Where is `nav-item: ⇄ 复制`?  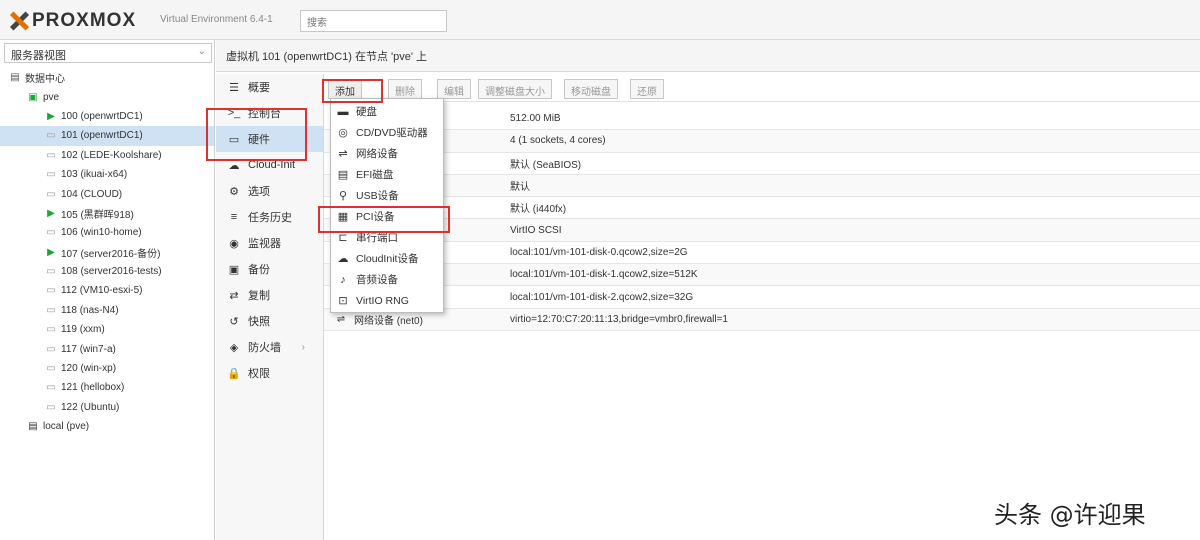
nav-item: ⇄ 复制 is located at coordinates (269, 295).